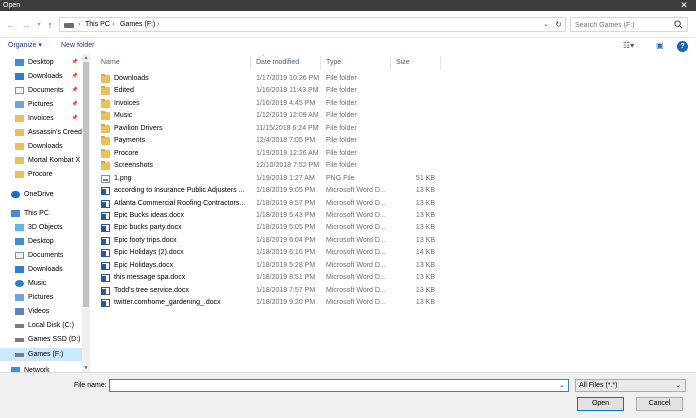 The height and width of the screenshot is (418, 696). What do you see at coordinates (54, 339) in the screenshot?
I see `nav-item-label: Games SSD (D:)` at bounding box center [54, 339].